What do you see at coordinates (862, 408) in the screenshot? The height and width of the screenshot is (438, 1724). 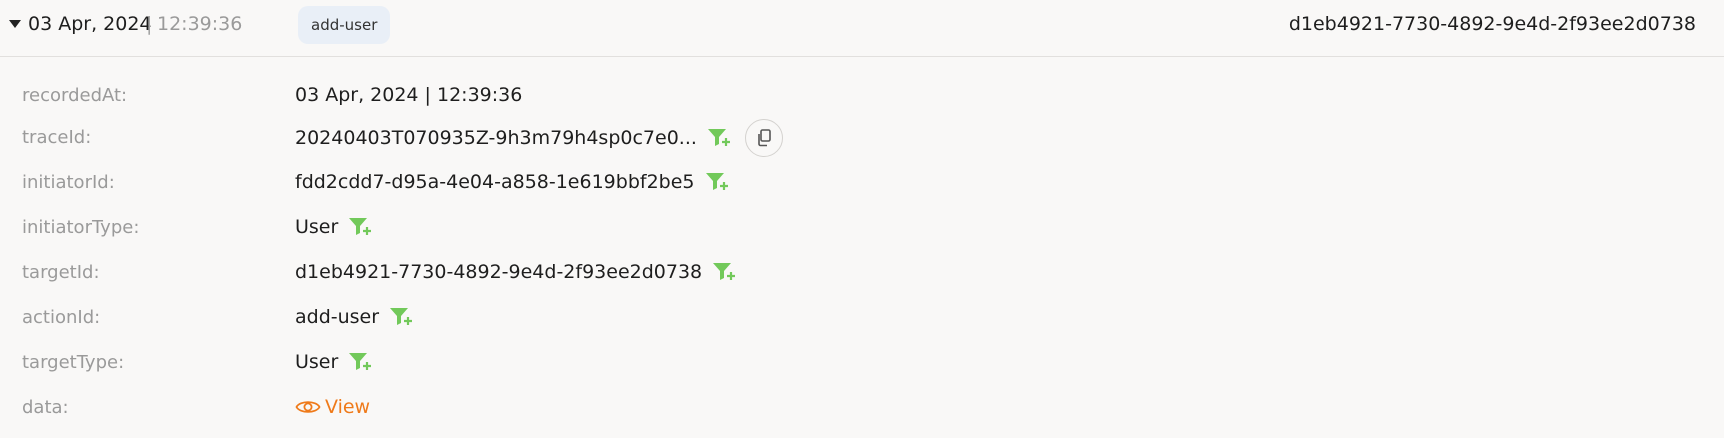 I see `field-row-data: data: View` at bounding box center [862, 408].